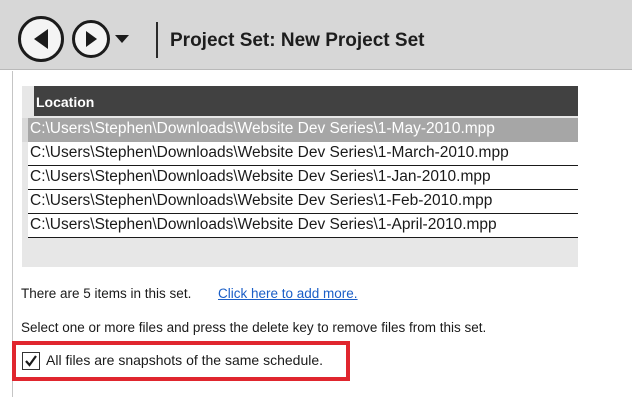  I want to click on column-header-label: Location, so click(65, 102).